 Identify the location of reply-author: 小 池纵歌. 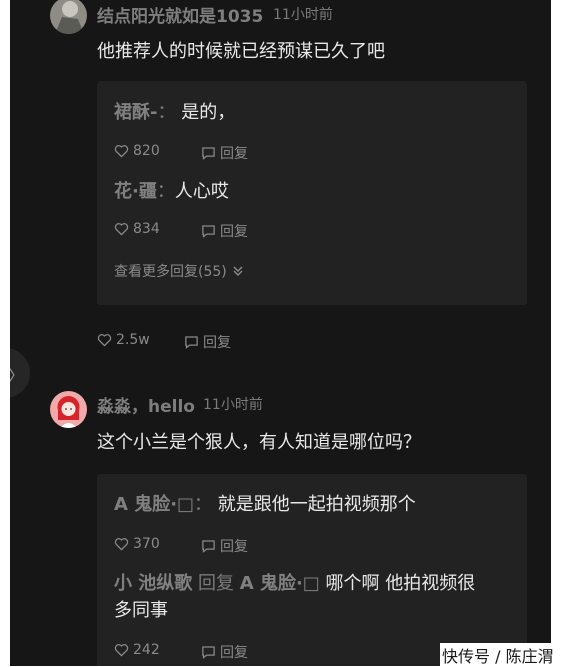
(153, 583).